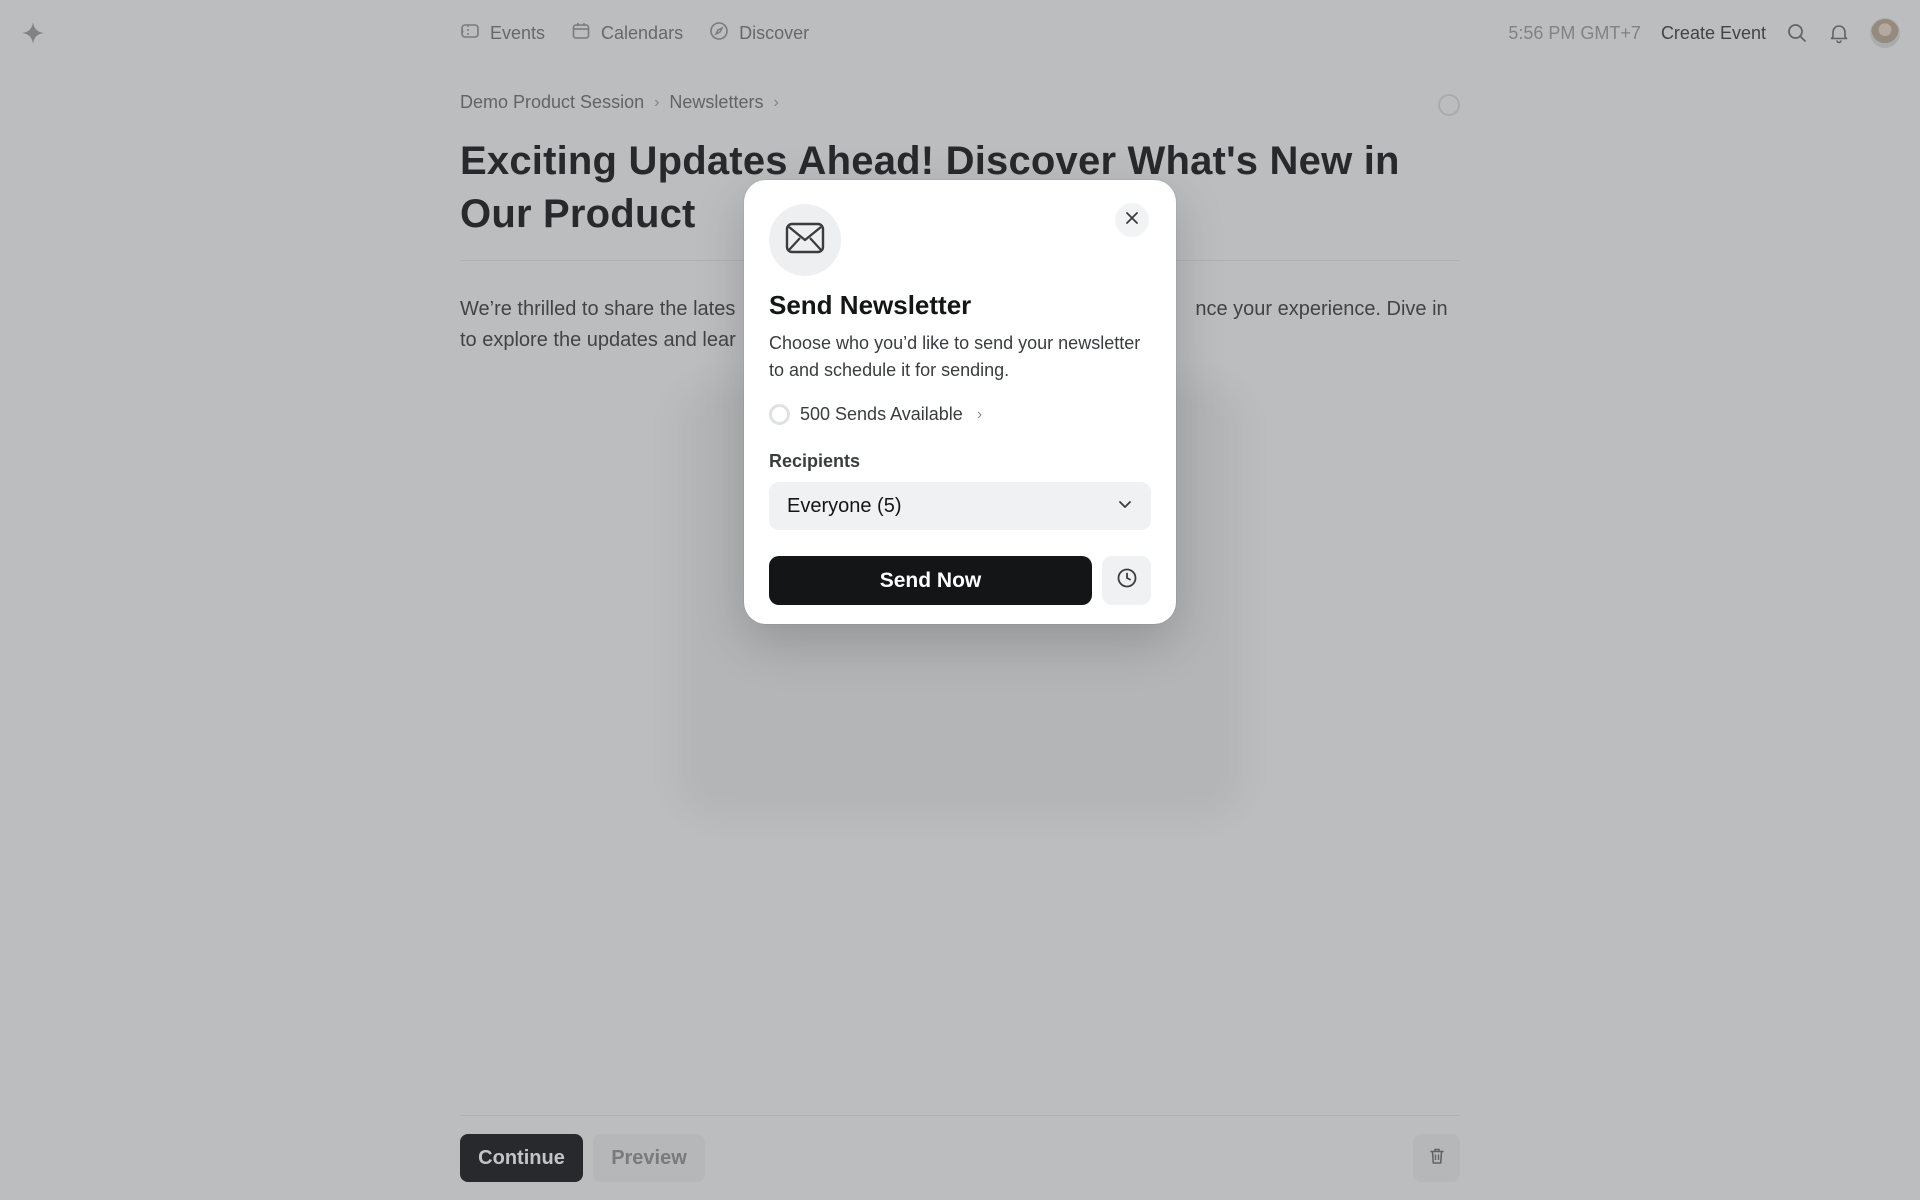  Describe the element at coordinates (1125, 506) in the screenshot. I see `chevron-down-icon` at that location.